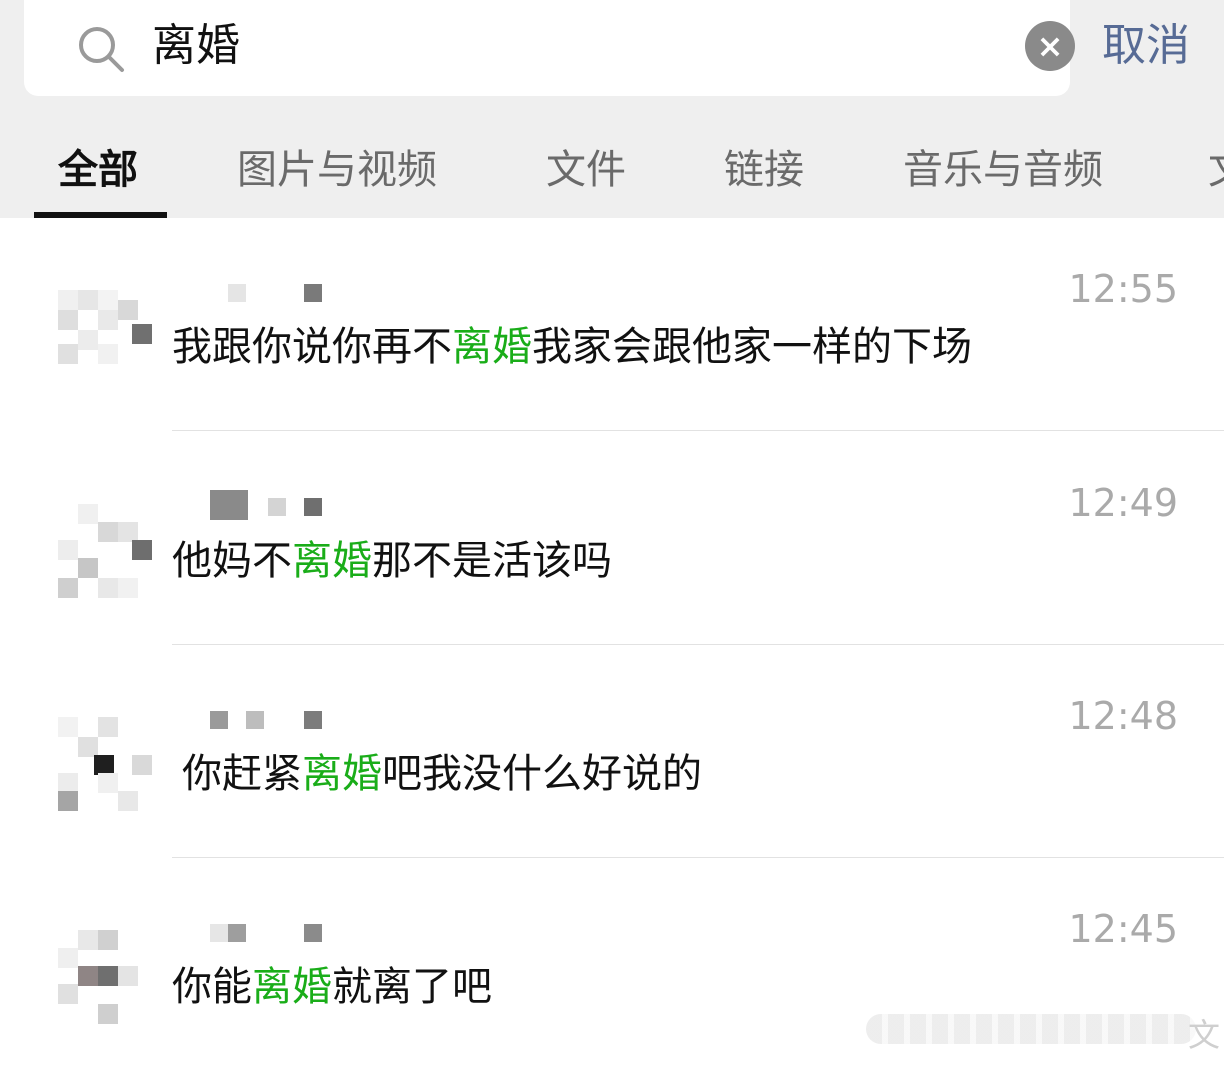 The image size is (1224, 1071). I want to click on message-time: 12:48, so click(1123, 716).